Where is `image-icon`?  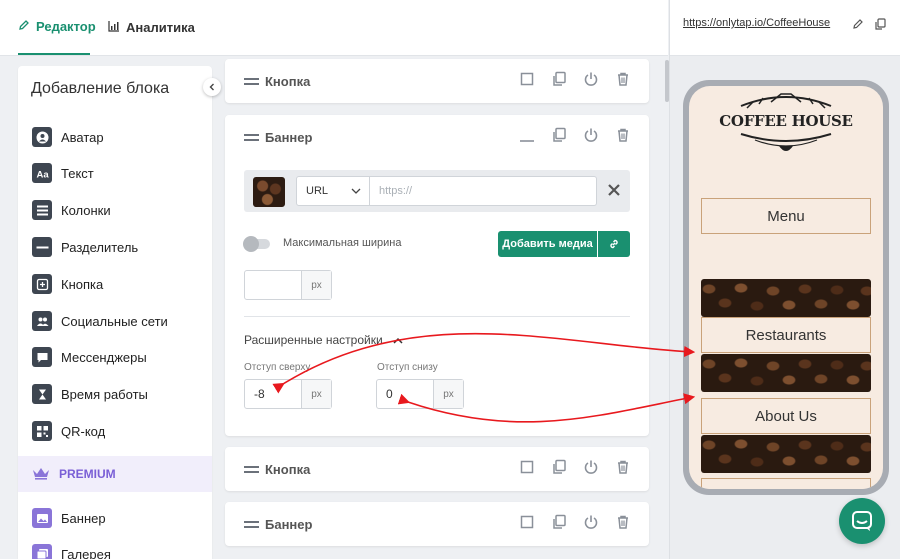
image-icon is located at coordinates (42, 518).